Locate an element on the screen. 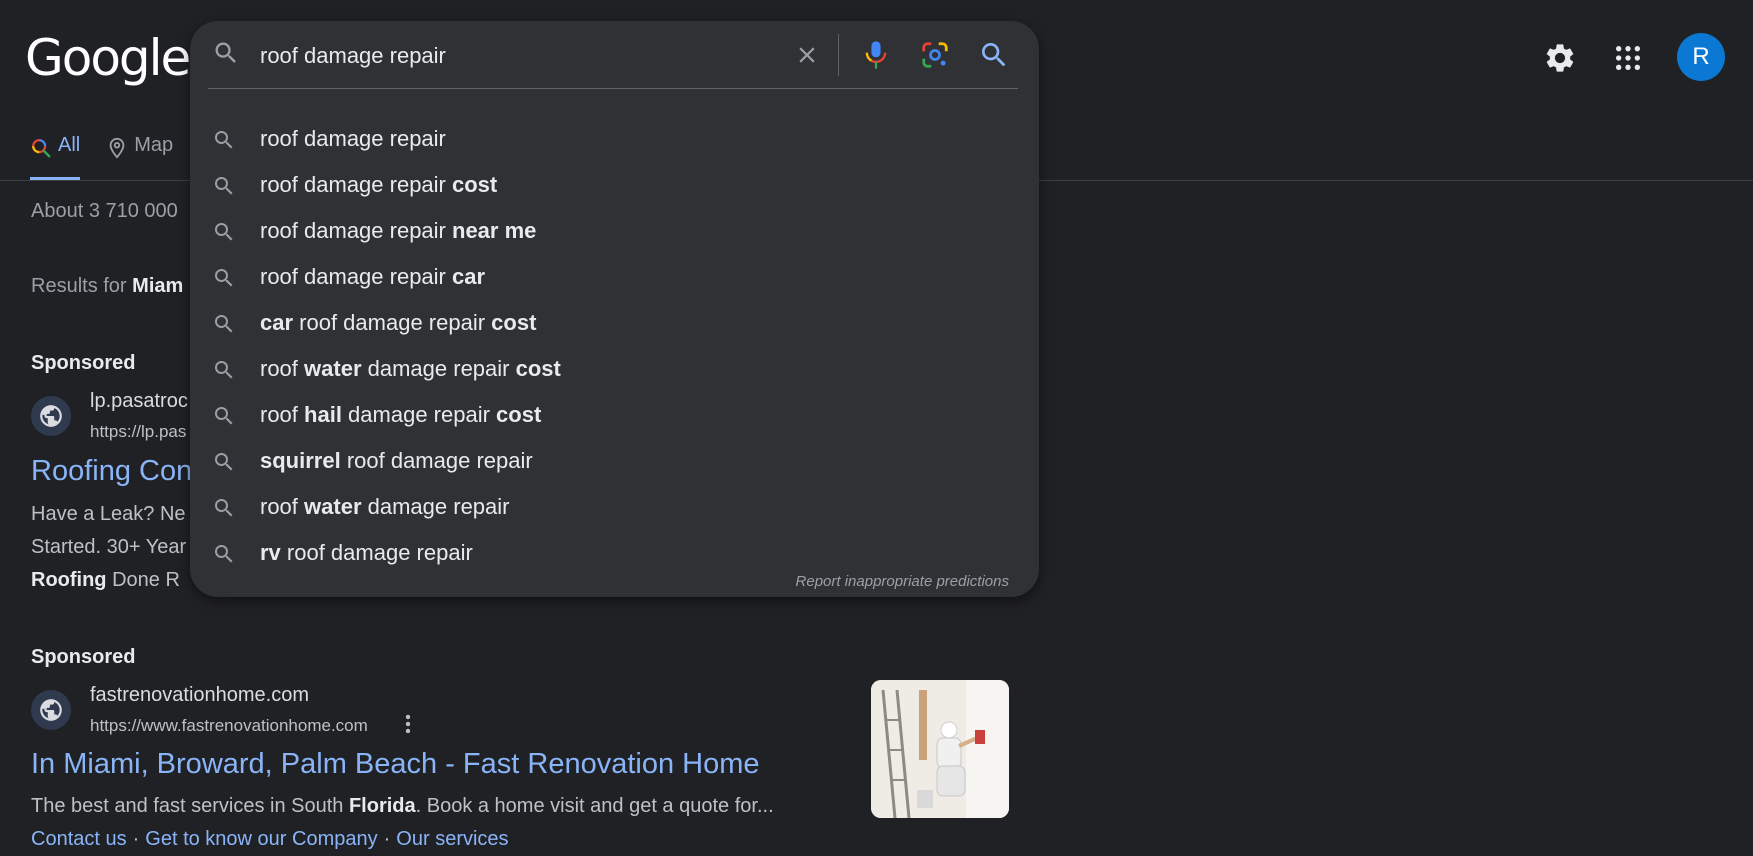 Image resolution: width=1753 pixels, height=856 pixels. close-icon is located at coordinates (807, 55).